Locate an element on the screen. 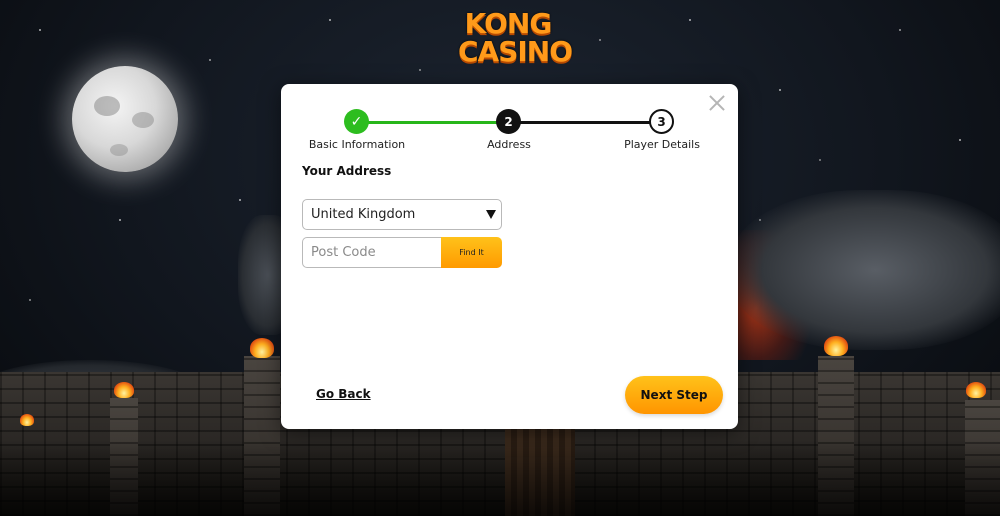 The height and width of the screenshot is (516, 1000). postcode-row: Find It is located at coordinates (402, 252).